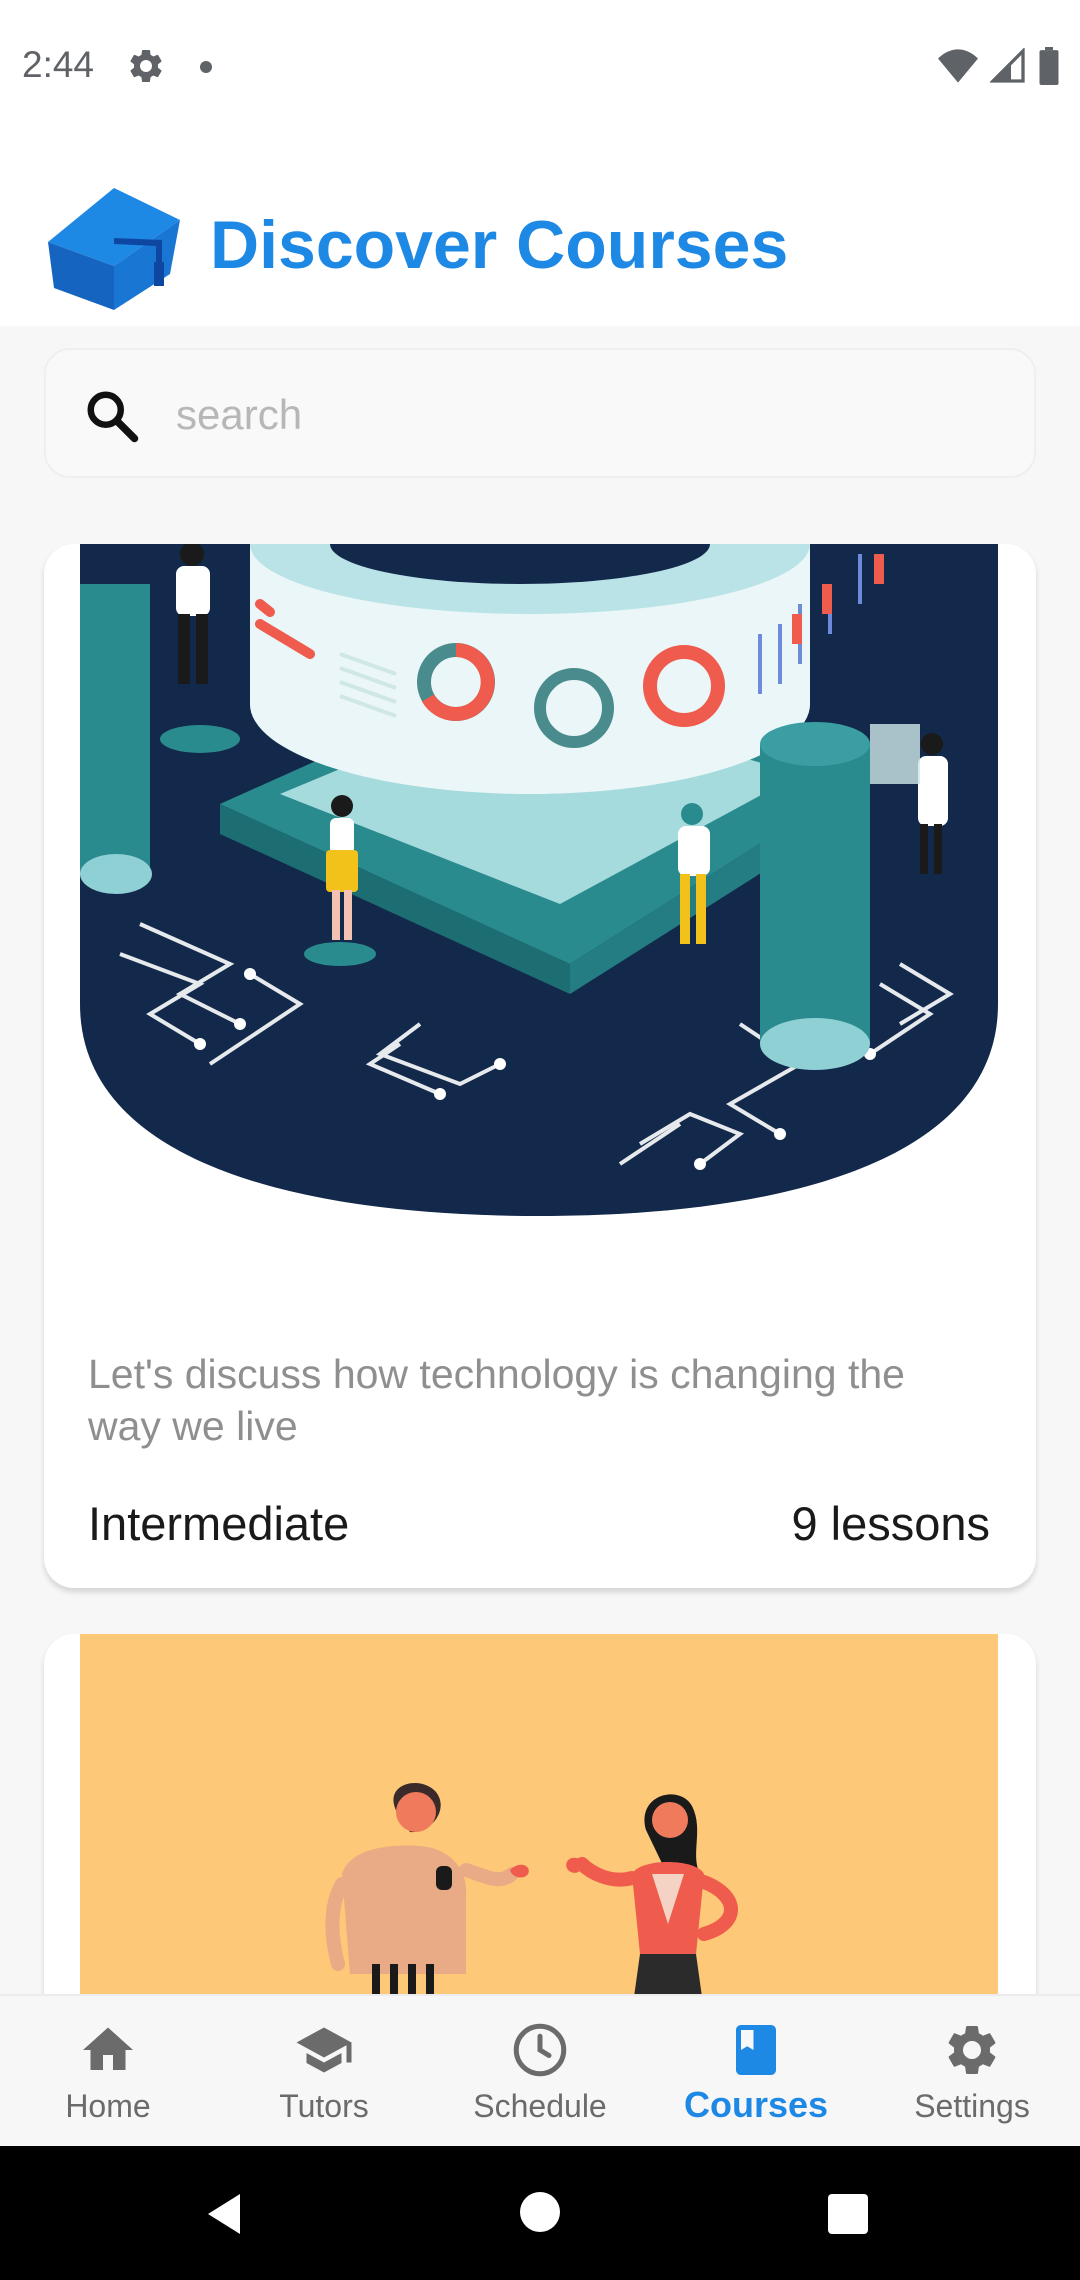  I want to click on conversation-illustration, so click(539, 1814).